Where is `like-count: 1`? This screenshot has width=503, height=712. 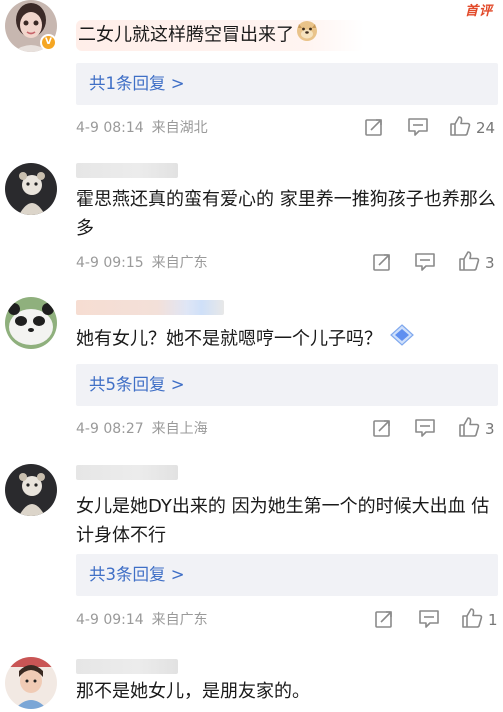
like-count: 1 is located at coordinates (493, 620).